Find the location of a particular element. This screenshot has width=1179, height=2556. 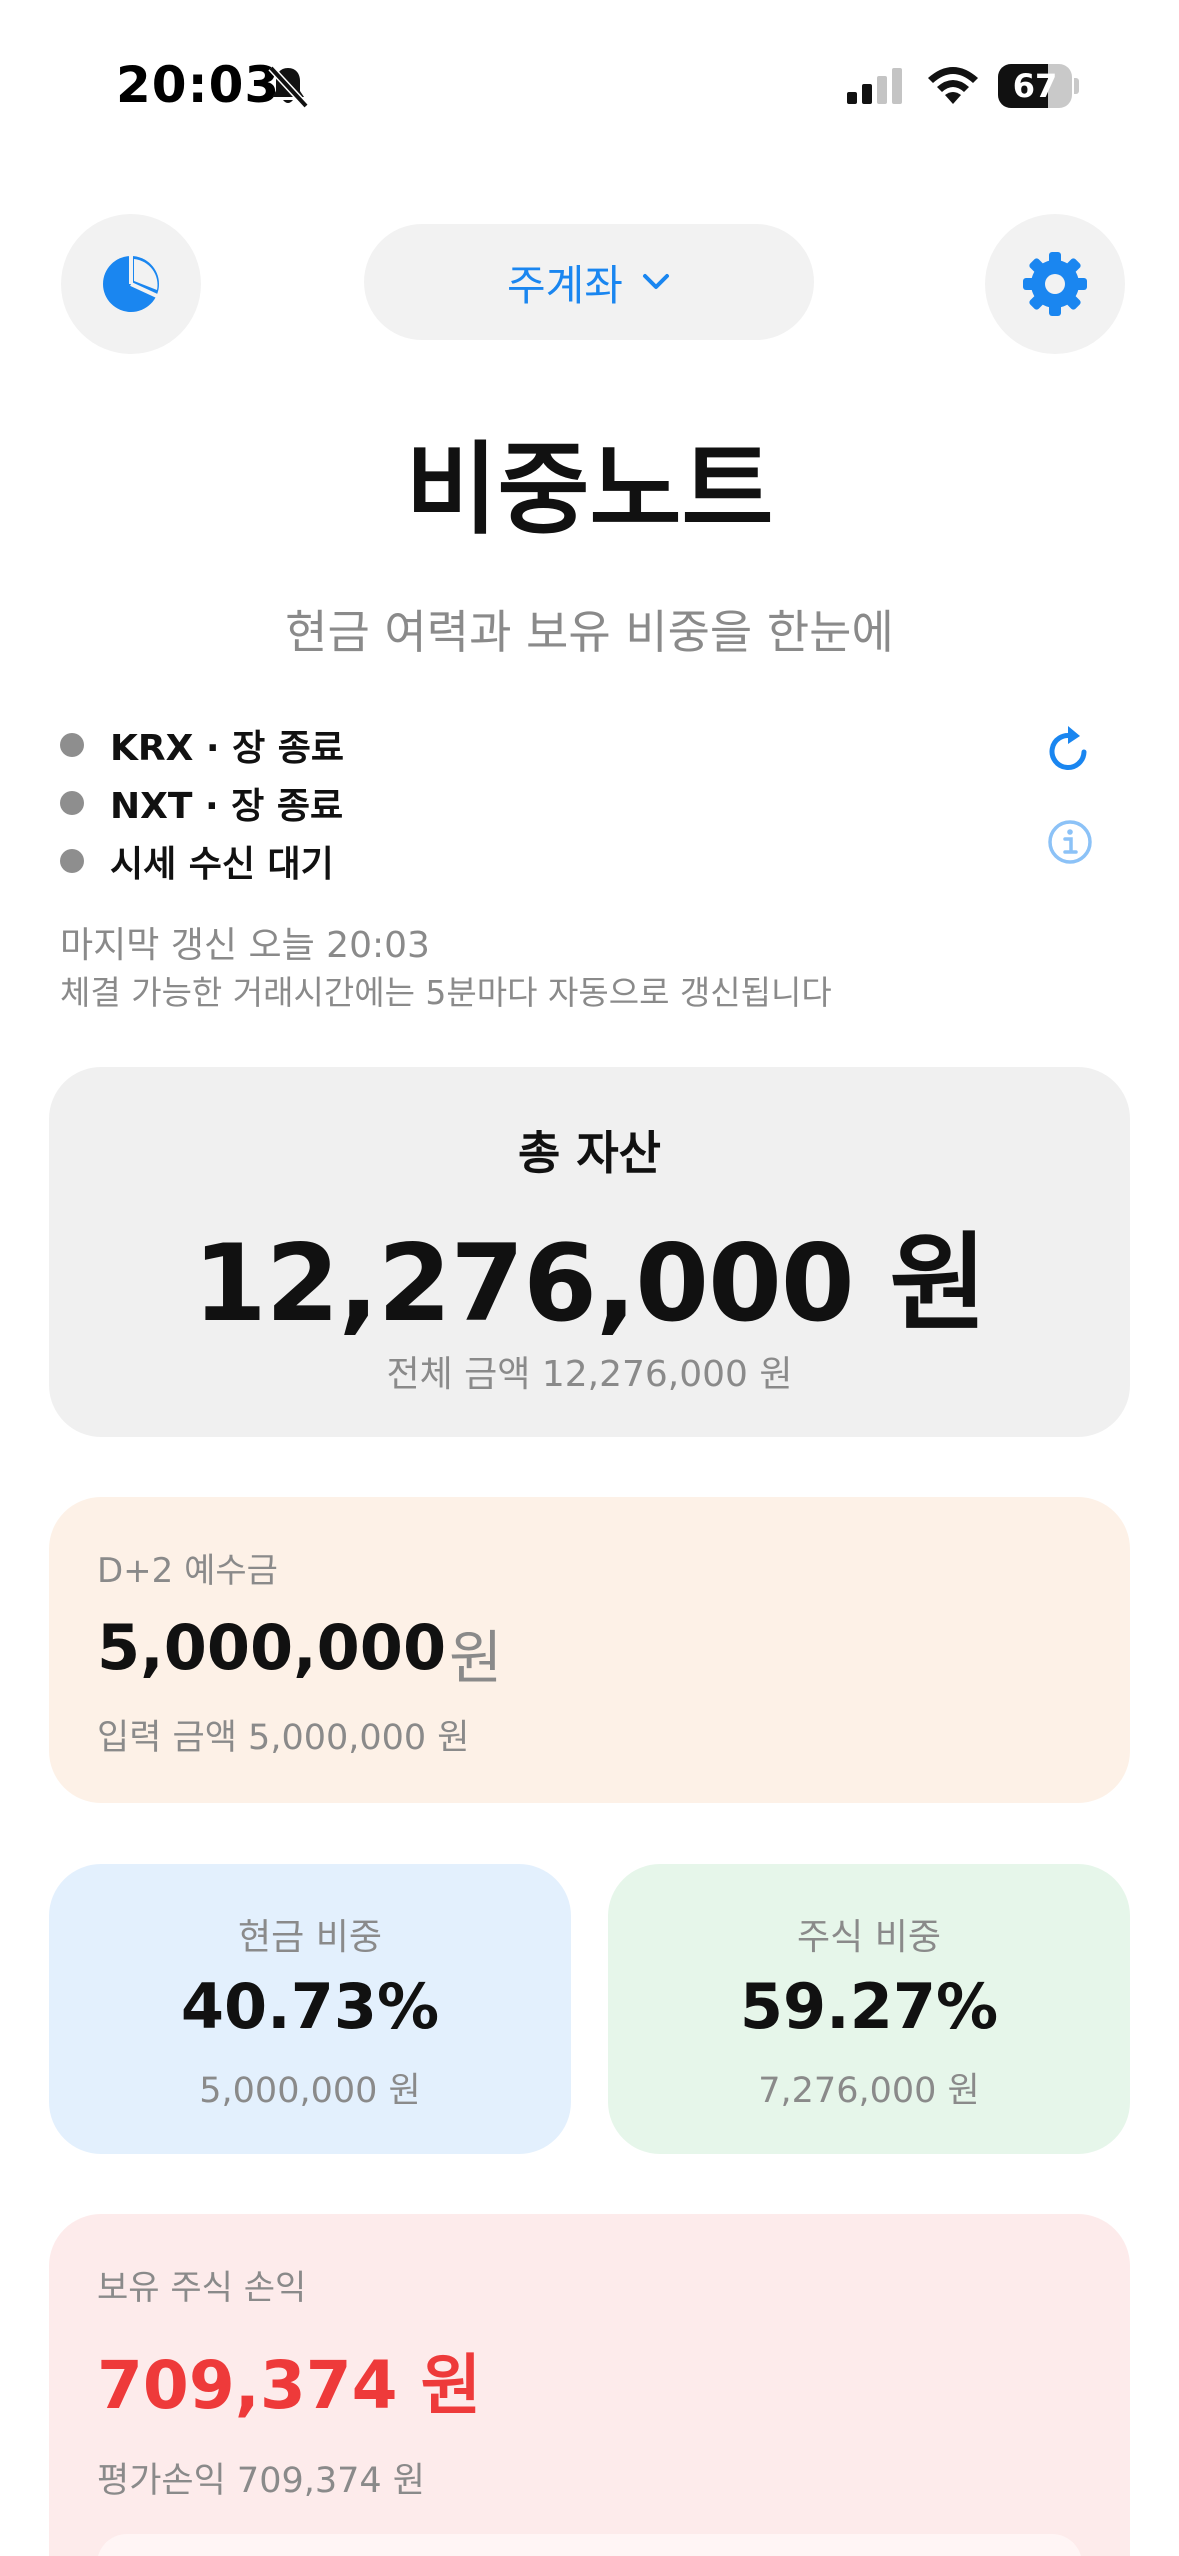

refresh-icon is located at coordinates (1069, 749).